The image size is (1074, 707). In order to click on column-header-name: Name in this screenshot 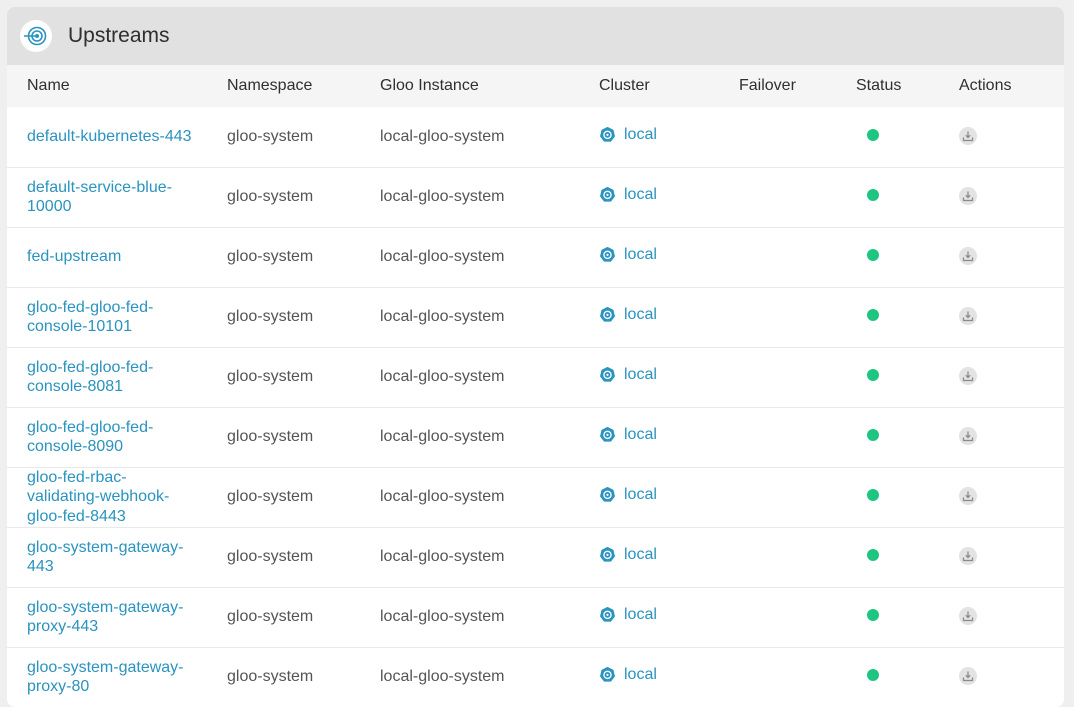, I will do `click(117, 86)`.